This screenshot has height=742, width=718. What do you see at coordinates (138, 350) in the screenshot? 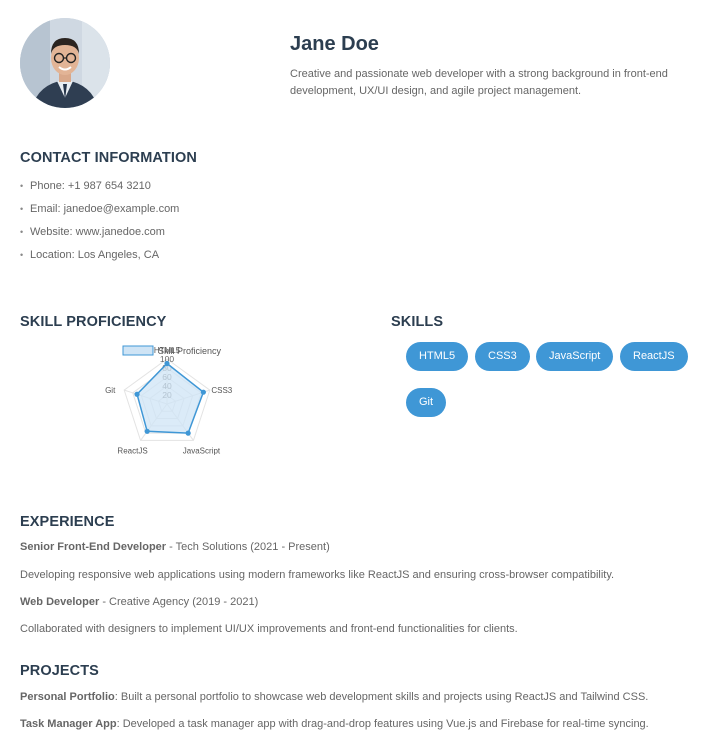
I see `legend-swatch` at bounding box center [138, 350].